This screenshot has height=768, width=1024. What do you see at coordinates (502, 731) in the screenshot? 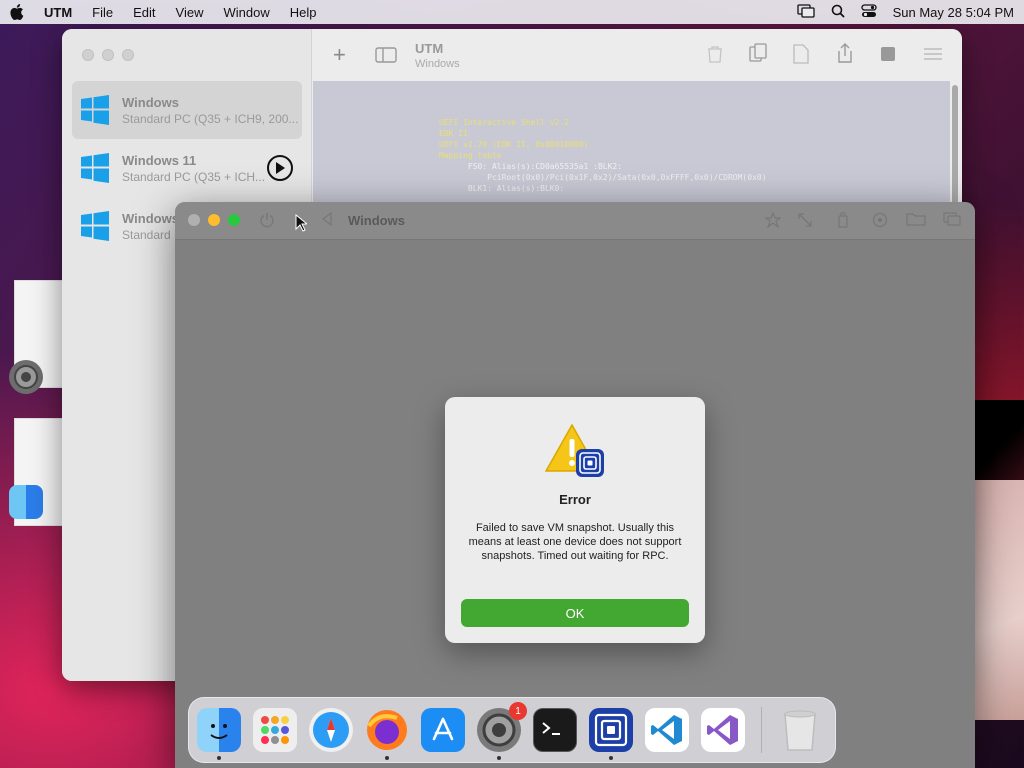
I see `system-settings-icon: 1` at bounding box center [502, 731].